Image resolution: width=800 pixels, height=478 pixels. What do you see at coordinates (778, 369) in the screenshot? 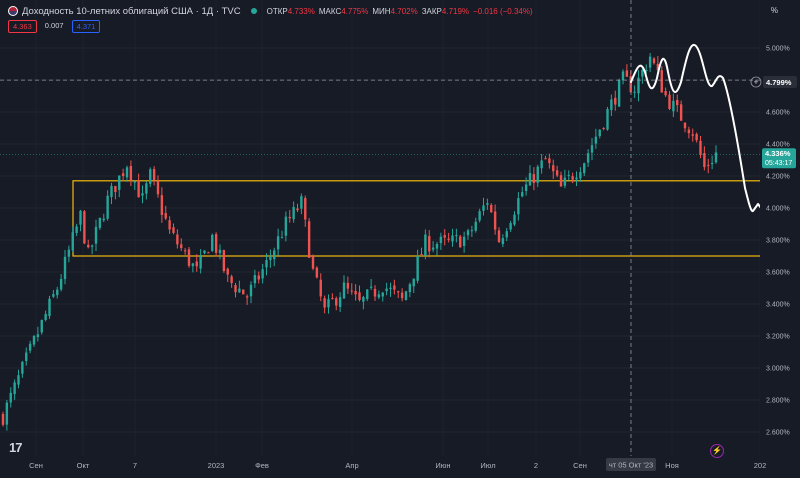
I see `y-tick-label: 3.000%` at bounding box center [778, 369].